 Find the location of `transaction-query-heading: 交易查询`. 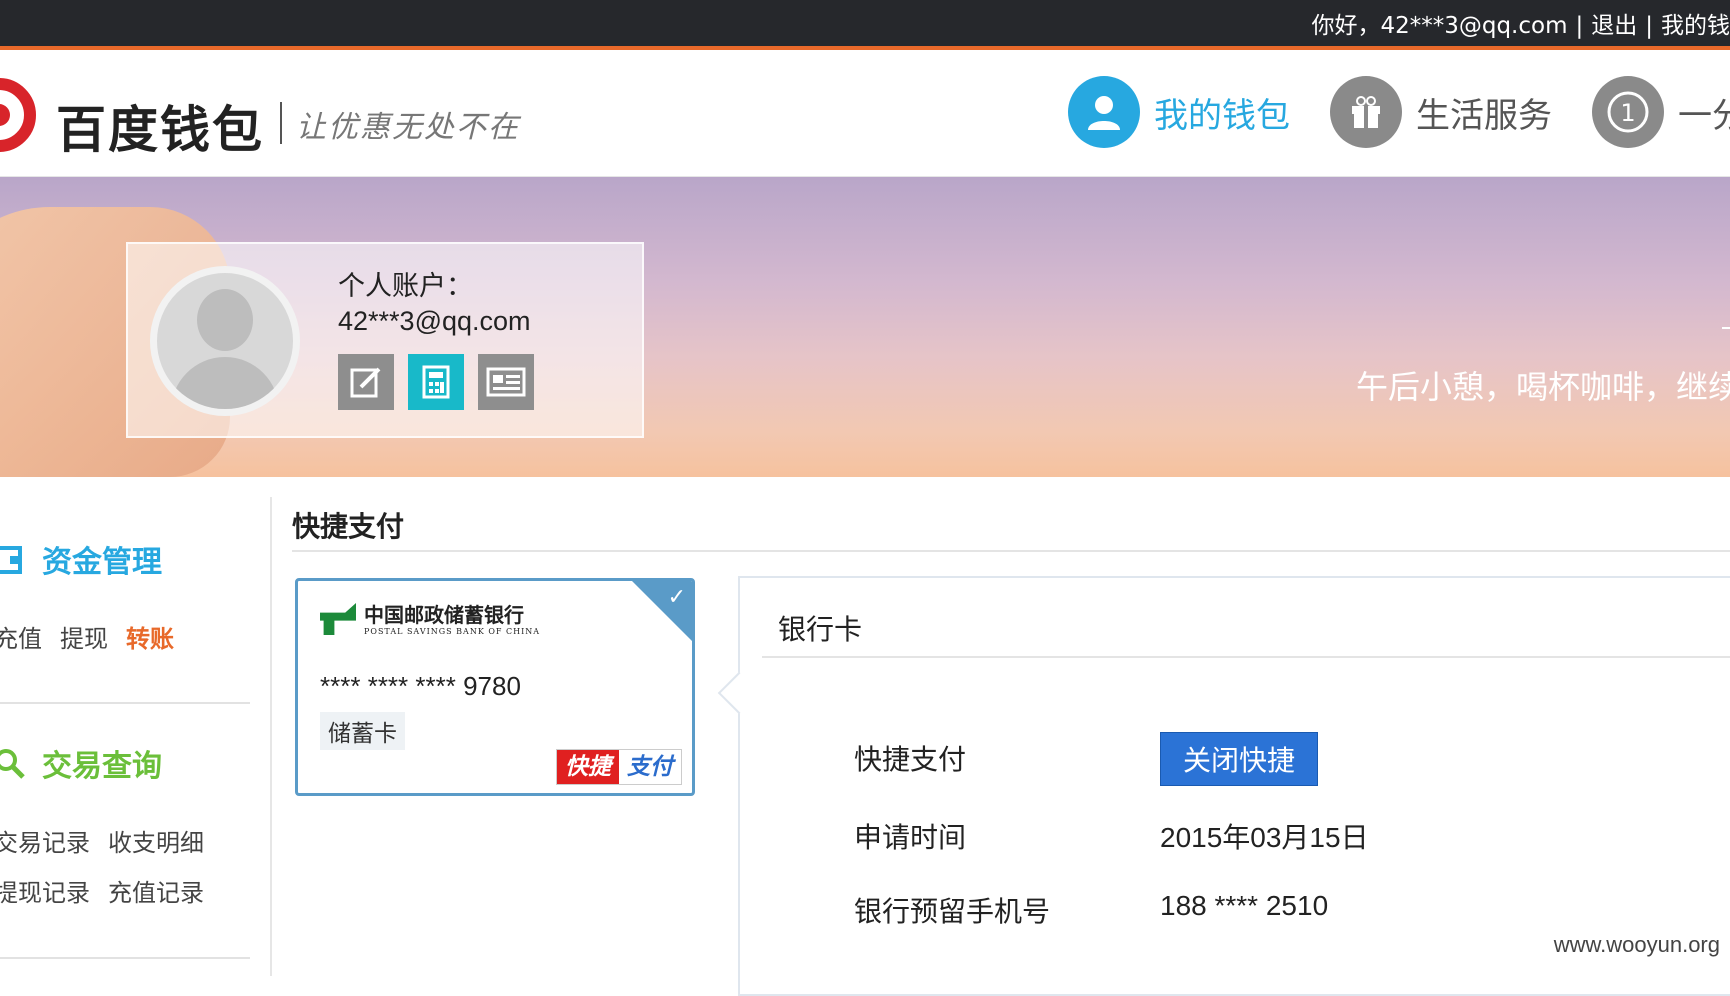

transaction-query-heading: 交易查询 is located at coordinates (81, 763).